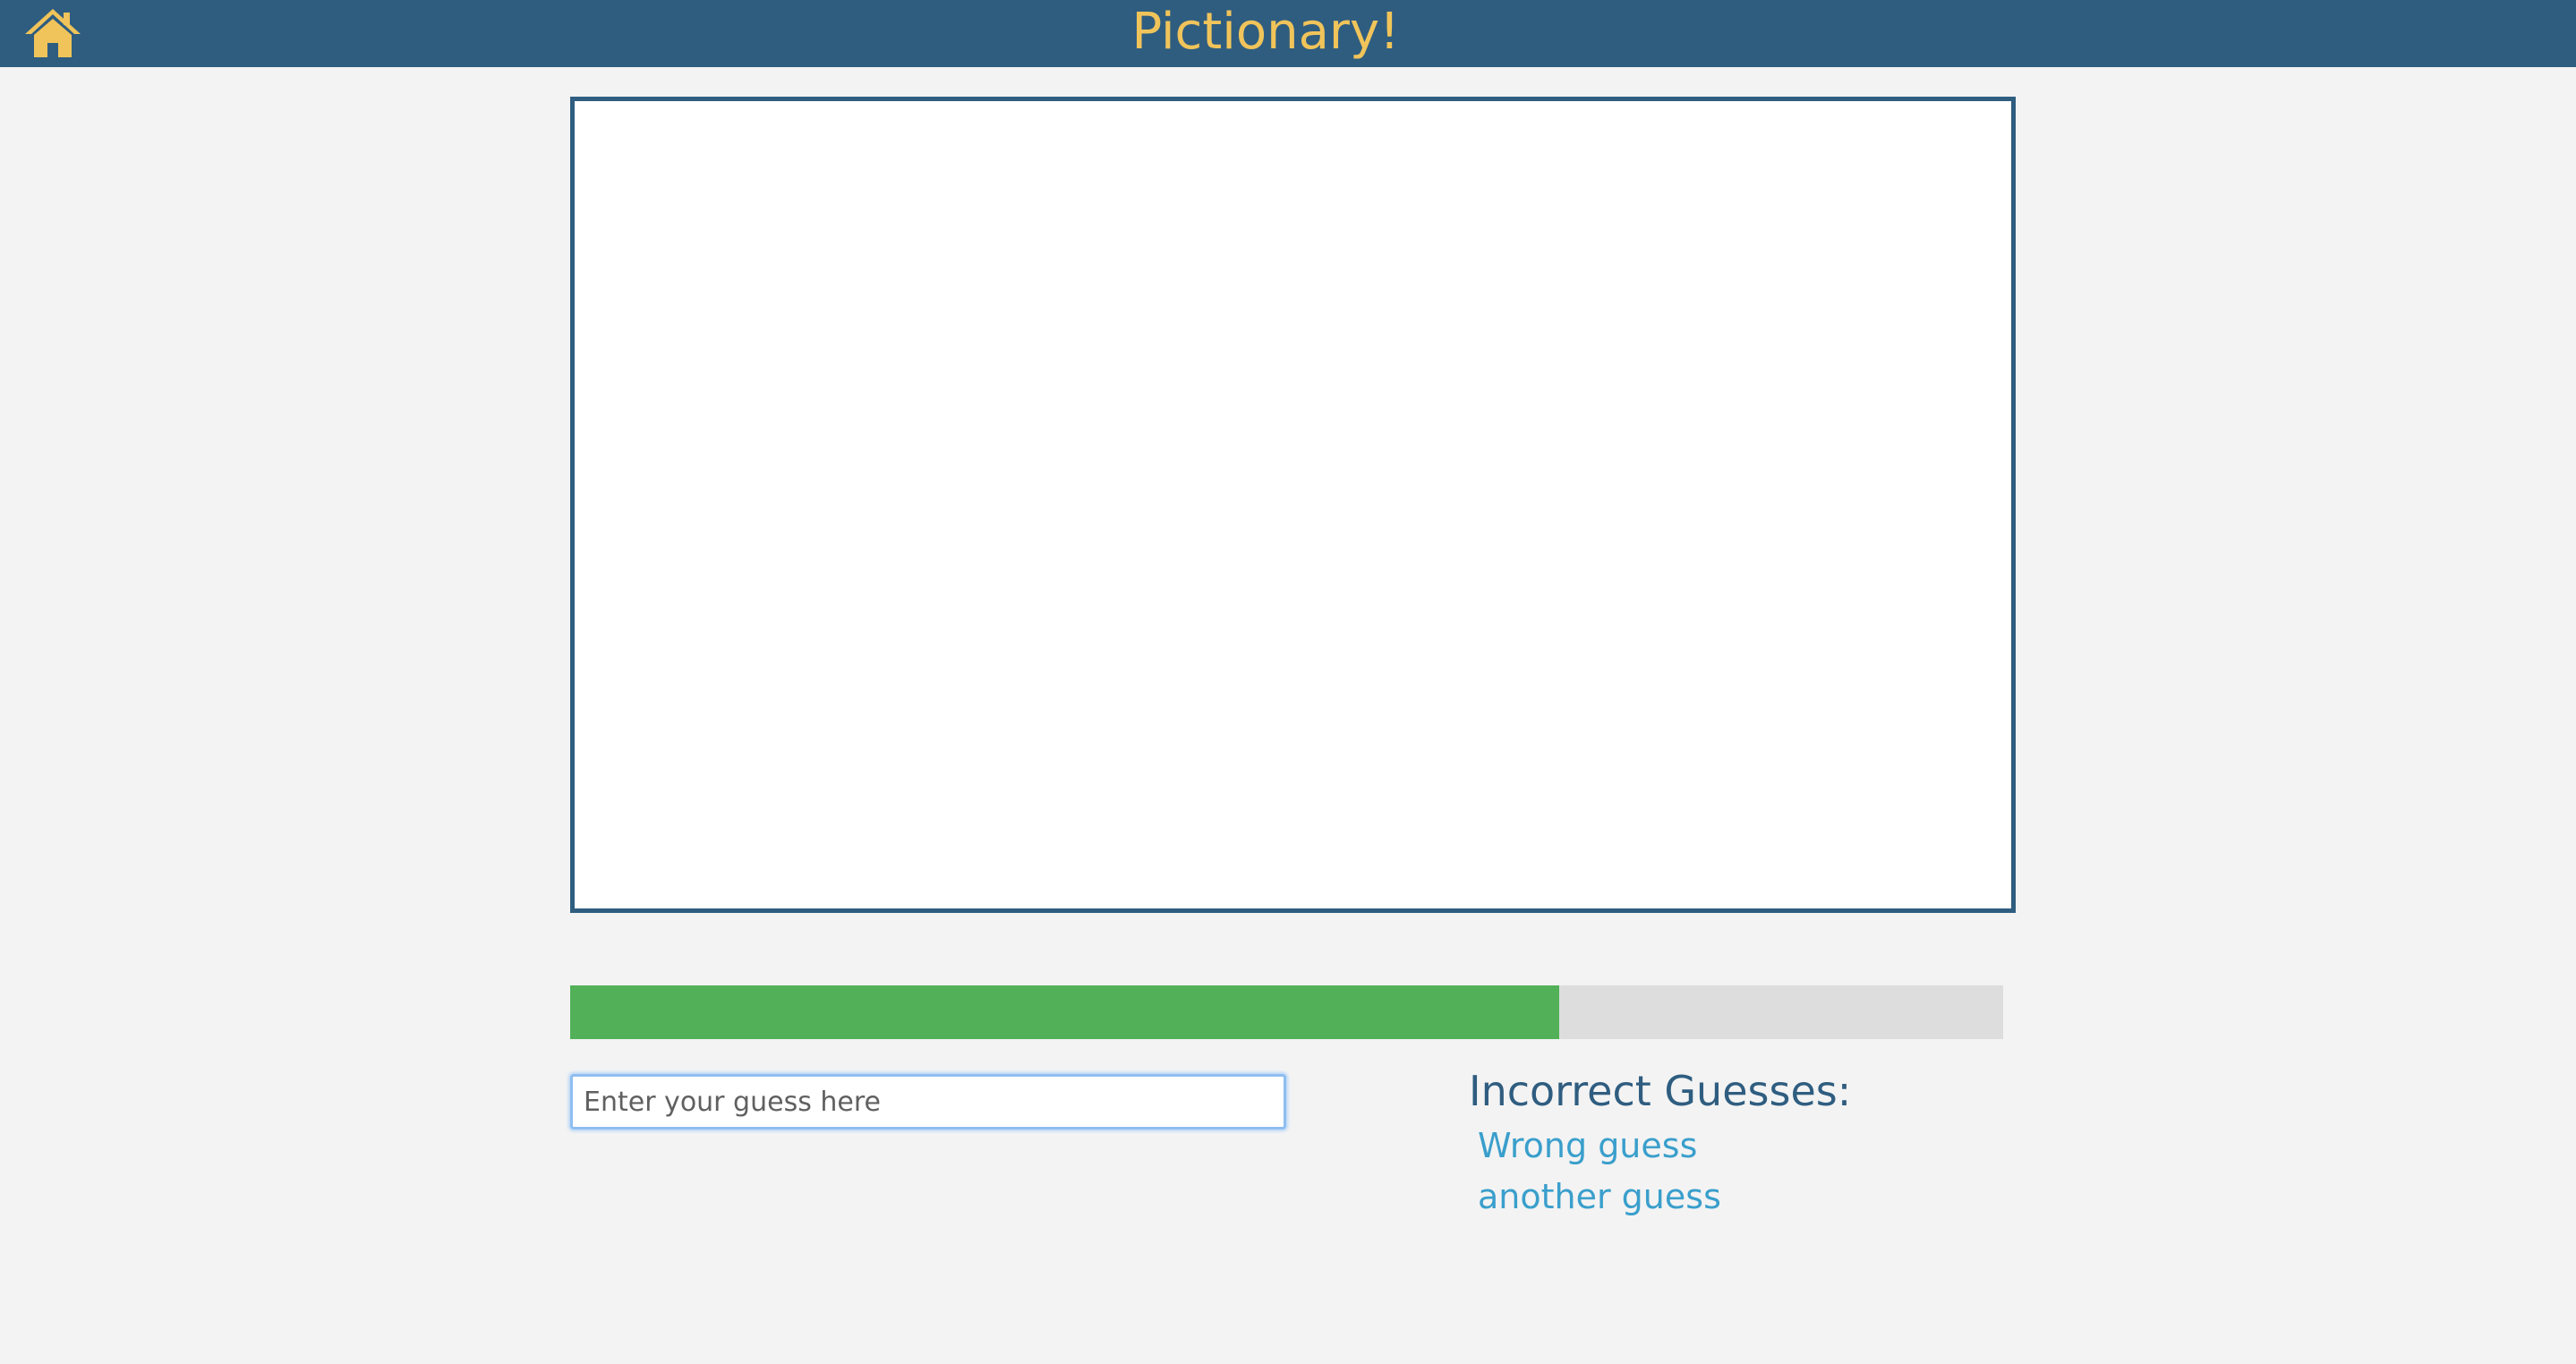  What do you see at coordinates (1588, 1145) in the screenshot?
I see `incorrect-guess-item: Wrong guess` at bounding box center [1588, 1145].